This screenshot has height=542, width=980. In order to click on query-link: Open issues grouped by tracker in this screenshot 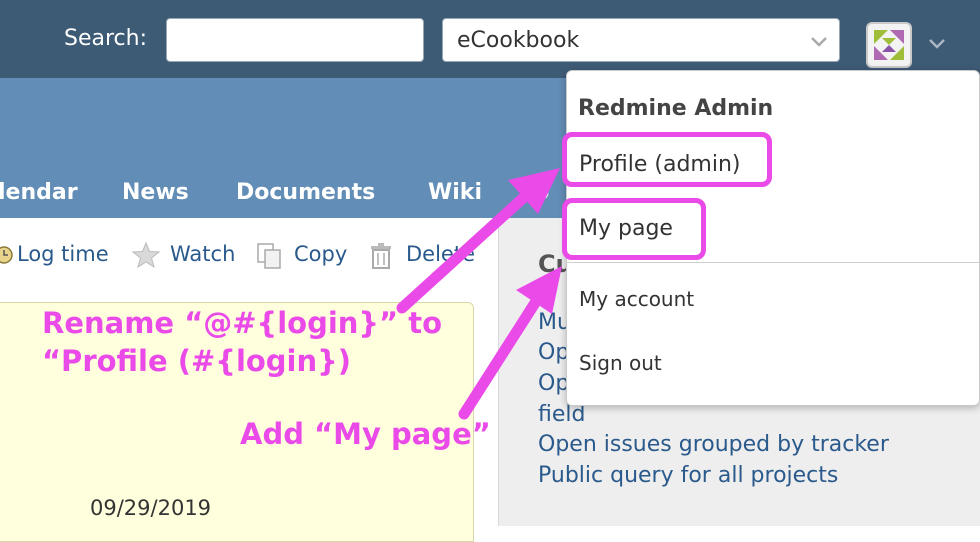, I will do `click(713, 444)`.